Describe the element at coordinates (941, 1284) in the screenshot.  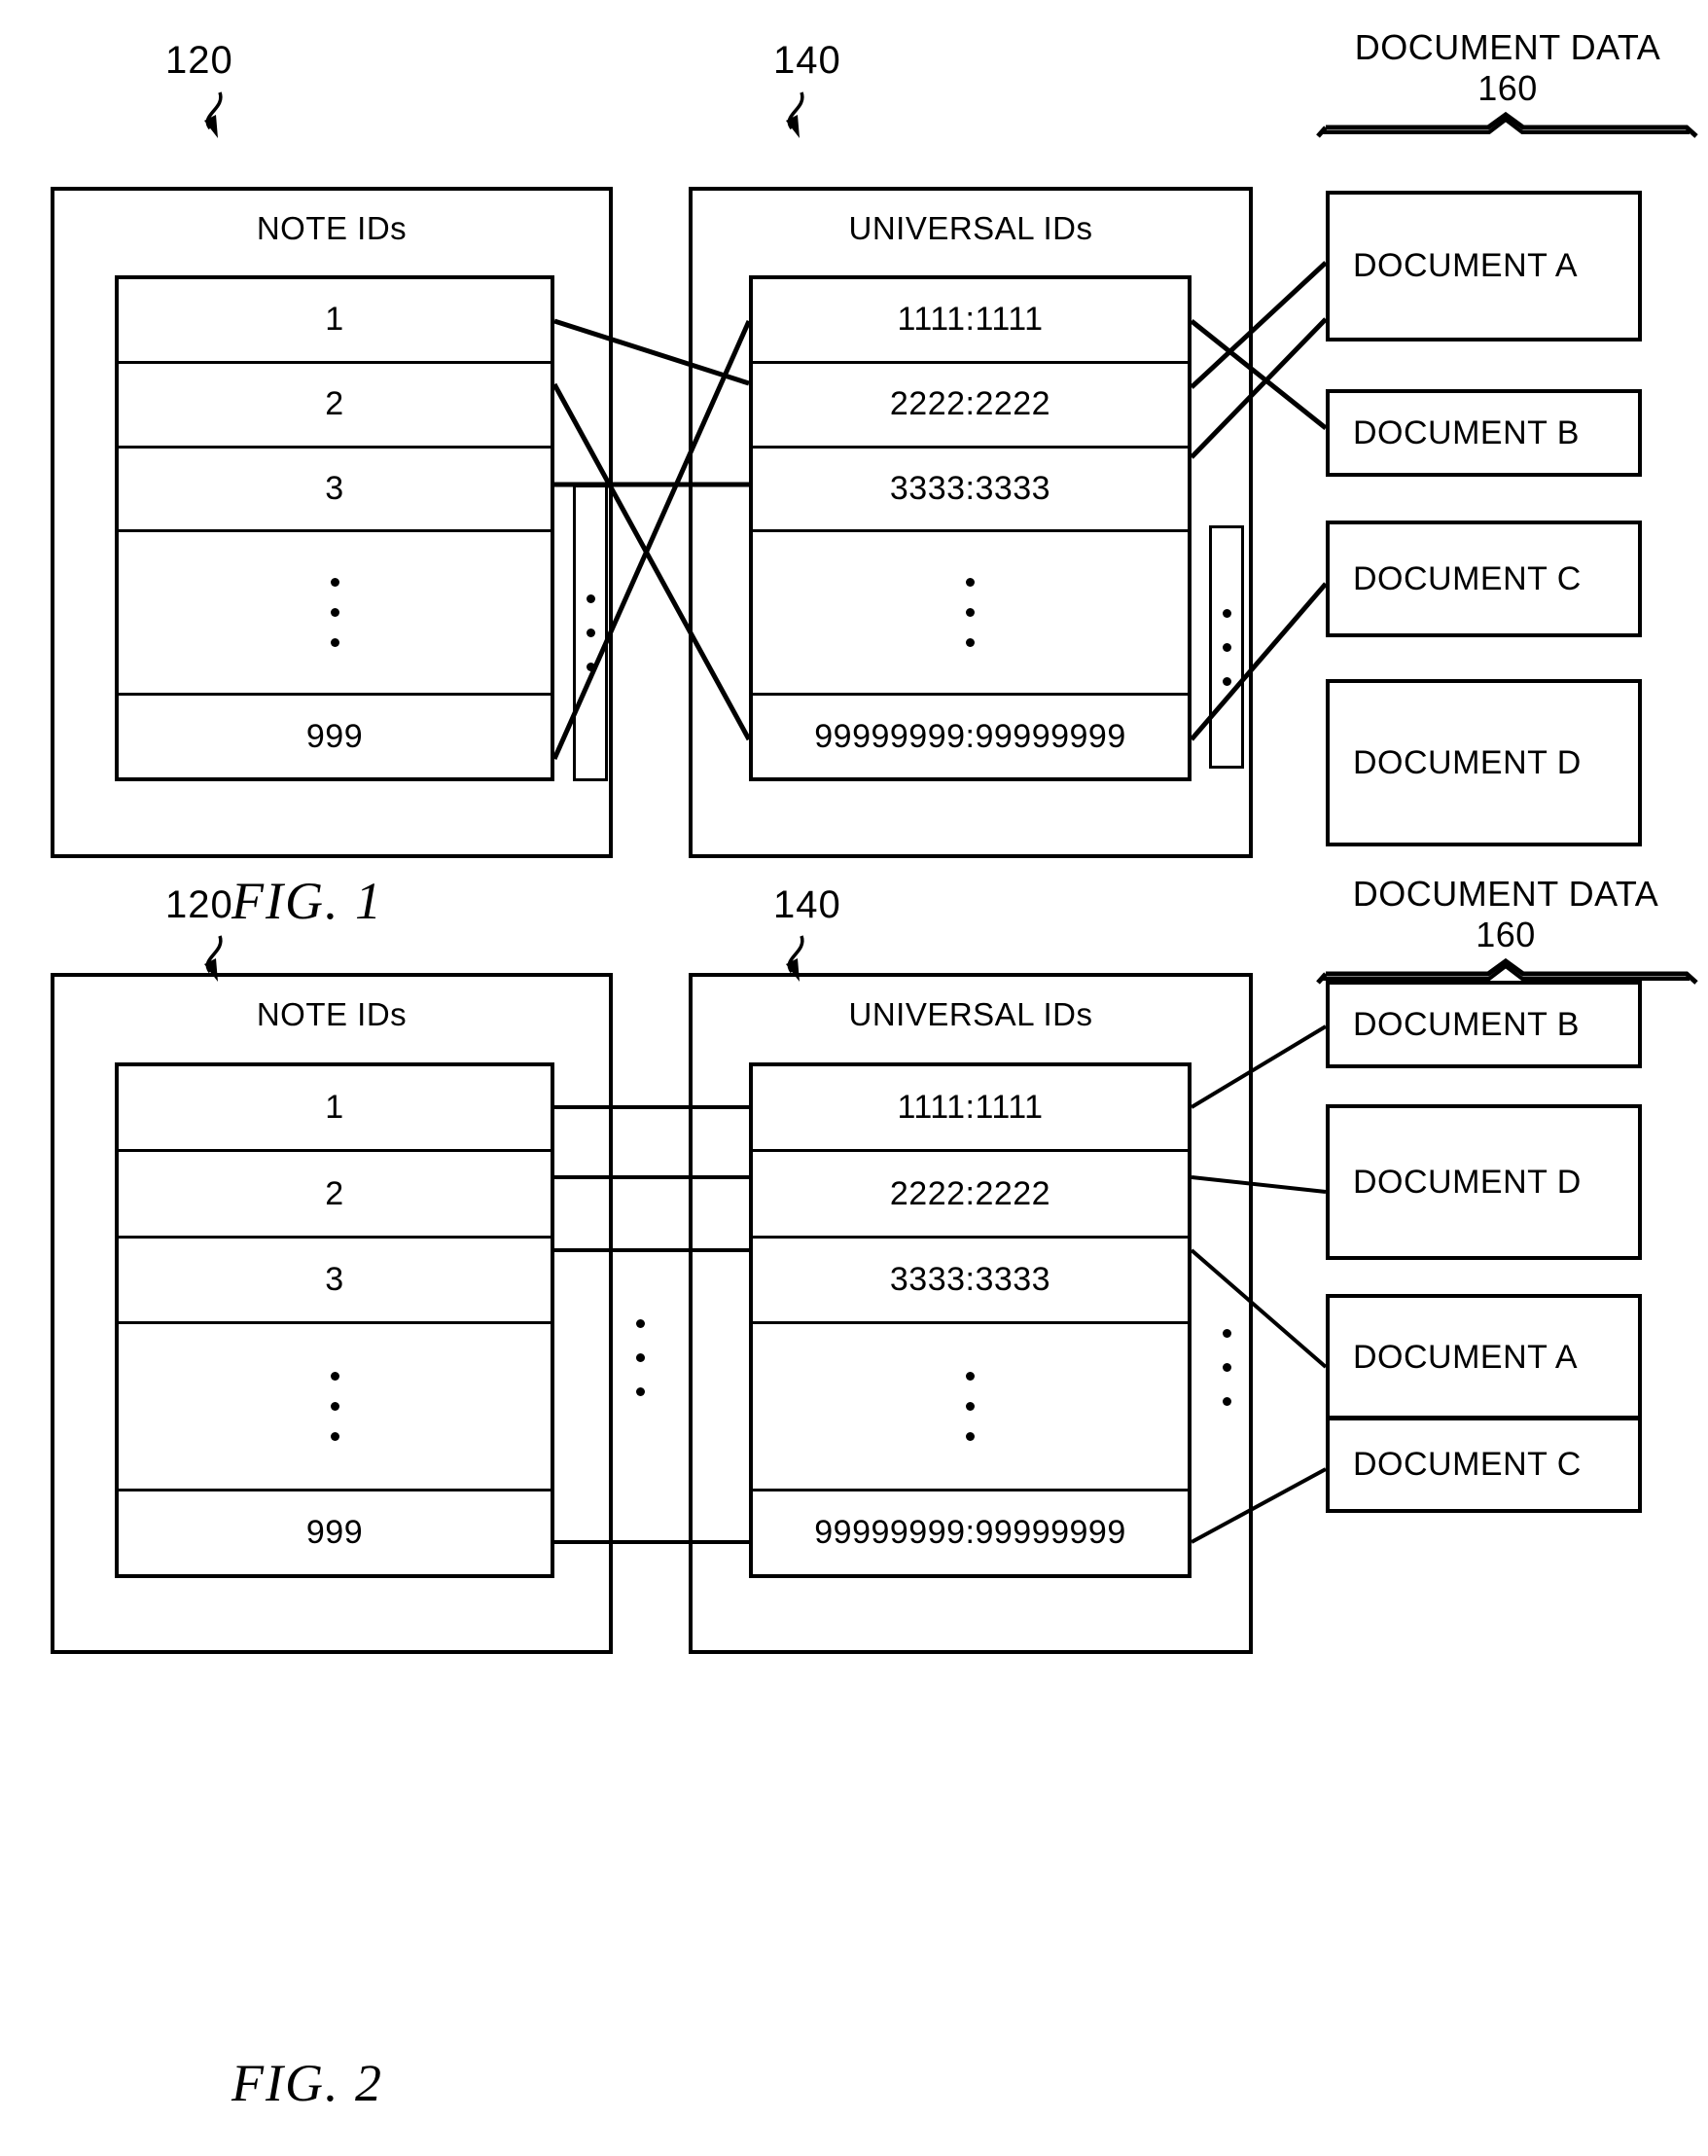
I see `figure-2-mapping-lines` at that location.